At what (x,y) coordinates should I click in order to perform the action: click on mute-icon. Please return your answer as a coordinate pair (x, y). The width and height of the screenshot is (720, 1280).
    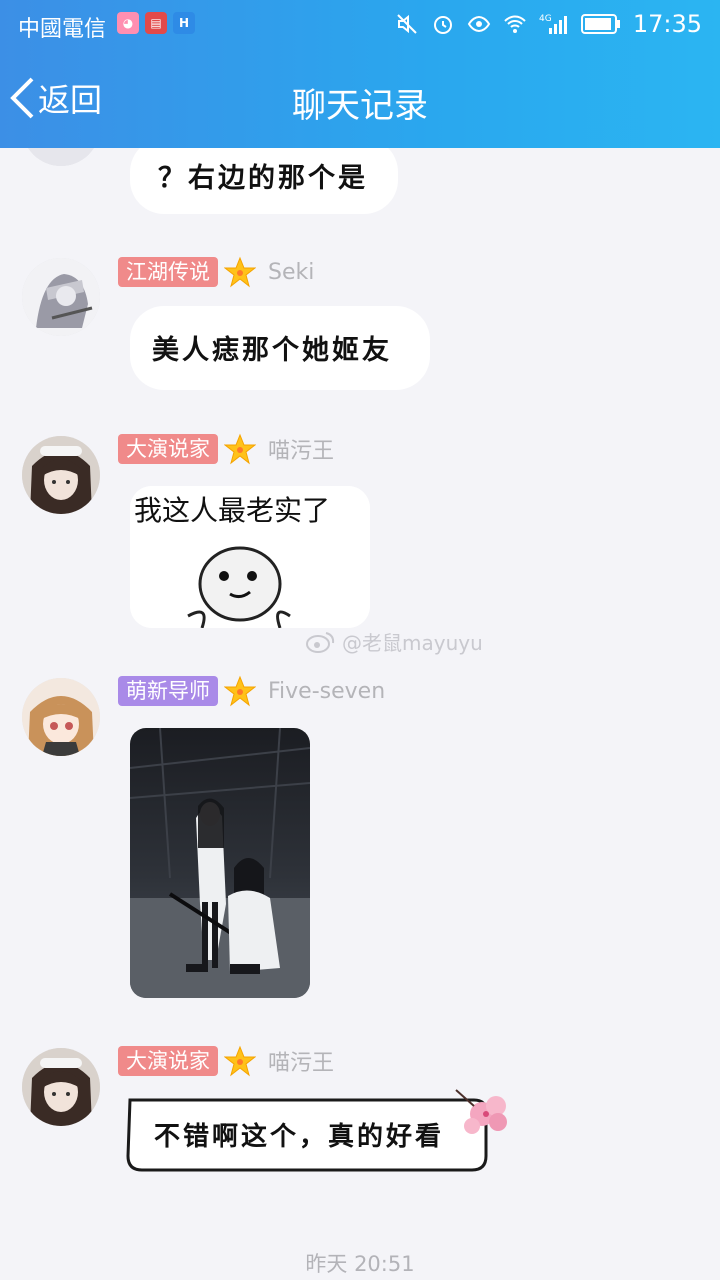
    Looking at the image, I should click on (407, 24).